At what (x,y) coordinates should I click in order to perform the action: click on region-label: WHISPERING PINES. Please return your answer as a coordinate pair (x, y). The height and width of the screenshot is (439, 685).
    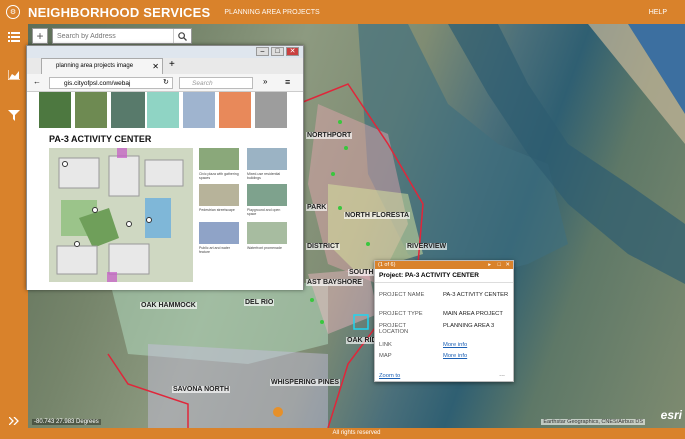
    Looking at the image, I should click on (305, 382).